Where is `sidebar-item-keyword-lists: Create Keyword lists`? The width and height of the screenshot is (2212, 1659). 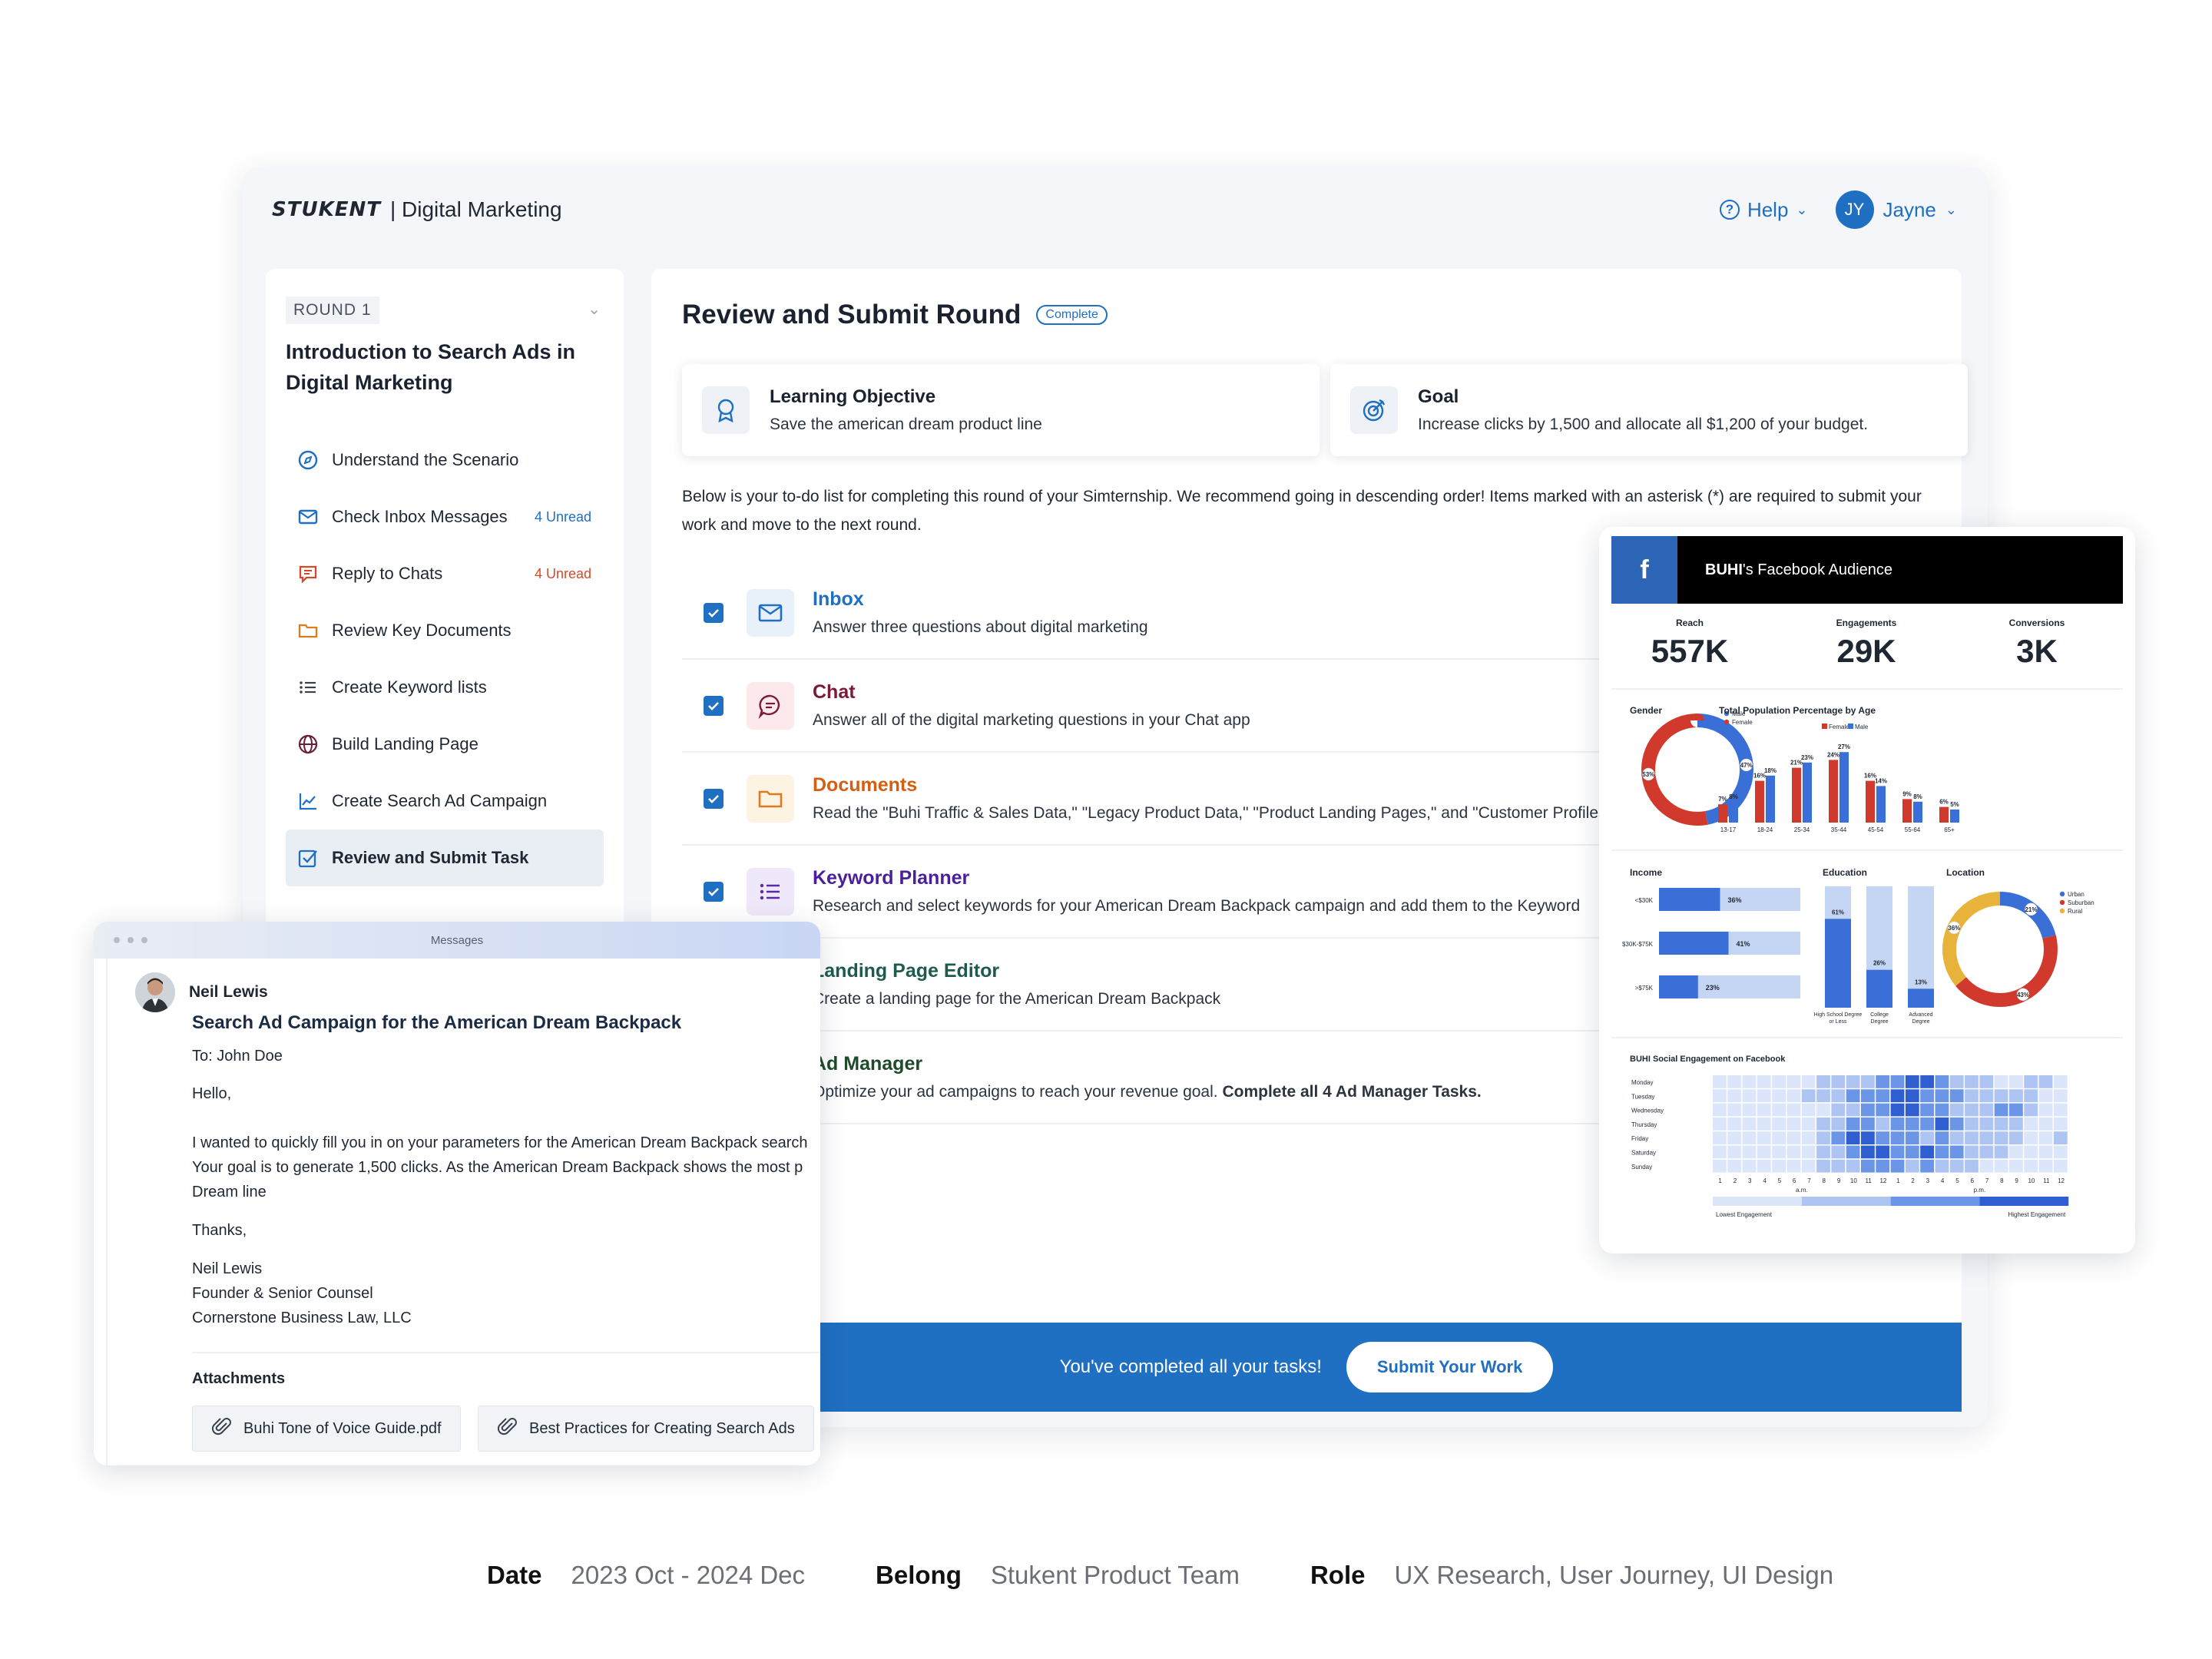 sidebar-item-keyword-lists: Create Keyword lists is located at coordinates (445, 687).